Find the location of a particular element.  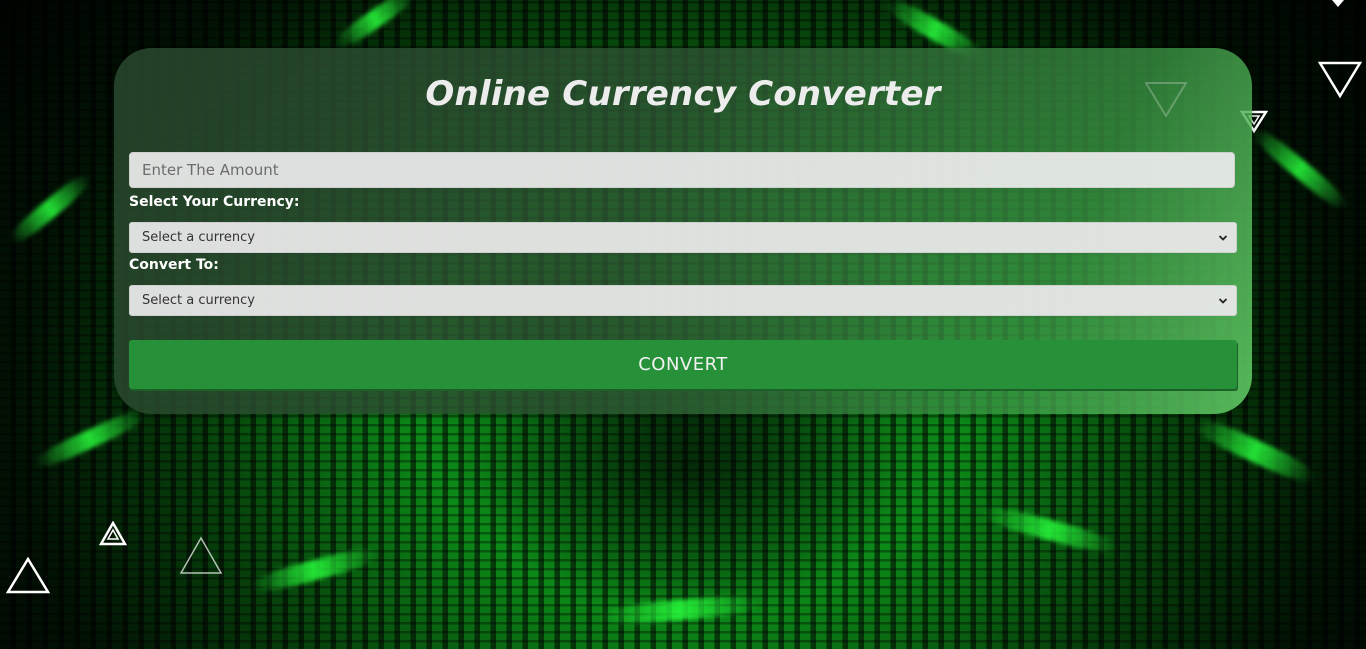

to-currency-select: Select a currency is located at coordinates (683, 300).